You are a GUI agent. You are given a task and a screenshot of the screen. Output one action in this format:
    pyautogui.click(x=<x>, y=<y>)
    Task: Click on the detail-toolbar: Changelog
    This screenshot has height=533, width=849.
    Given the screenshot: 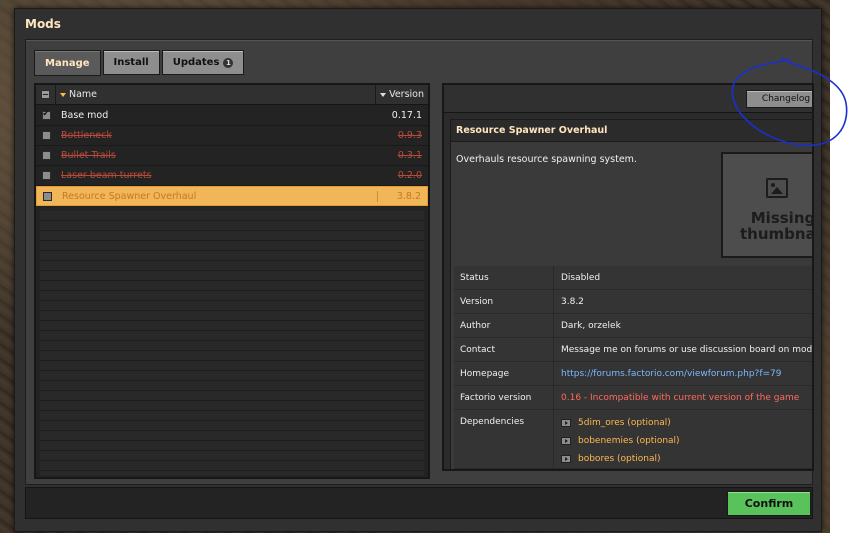 What is the action you would take?
    pyautogui.click(x=628, y=99)
    